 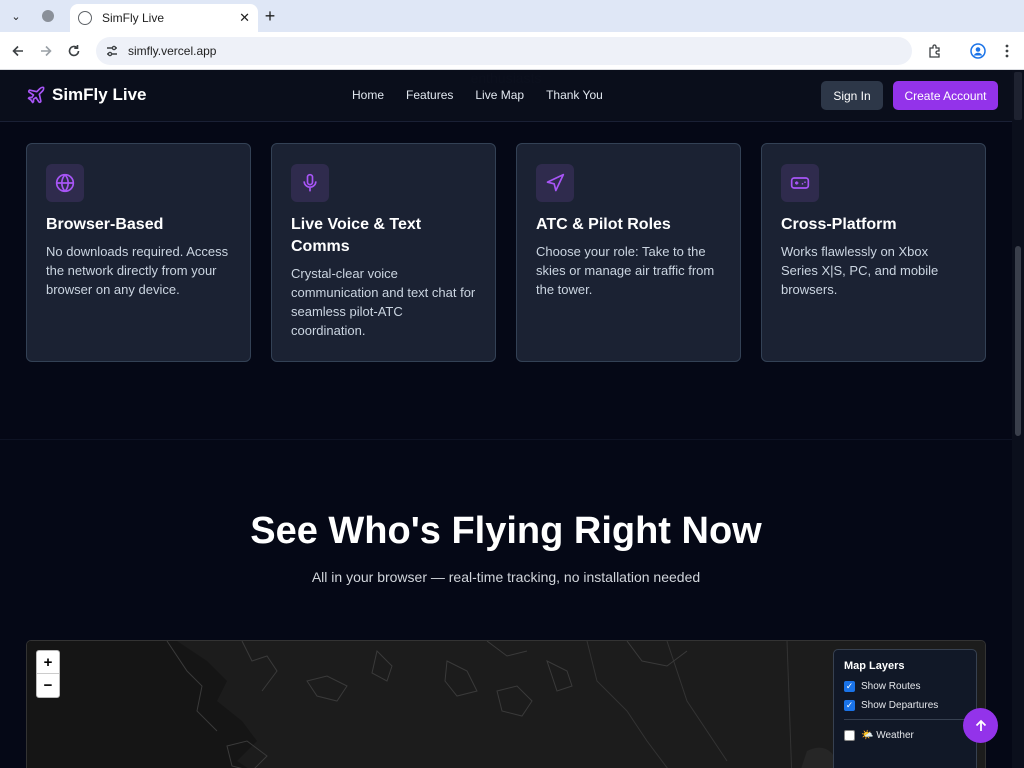 What do you see at coordinates (874, 666) in the screenshot?
I see `layers-title: Map Layers` at bounding box center [874, 666].